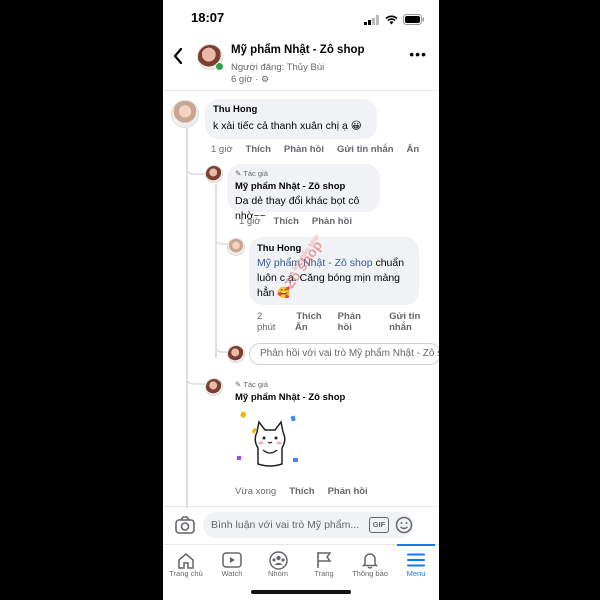 This screenshot has width=600, height=600. I want to click on thread-connector, so click(221, 346).